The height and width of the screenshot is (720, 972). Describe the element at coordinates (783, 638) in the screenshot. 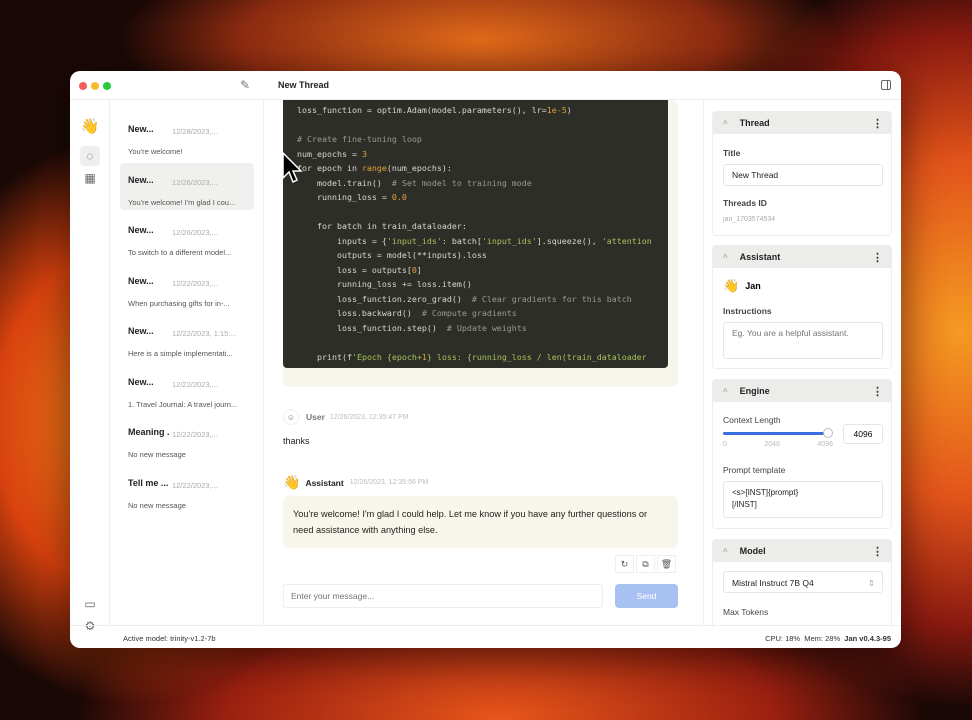

I see `cpu-usage: CPU: 18%` at that location.